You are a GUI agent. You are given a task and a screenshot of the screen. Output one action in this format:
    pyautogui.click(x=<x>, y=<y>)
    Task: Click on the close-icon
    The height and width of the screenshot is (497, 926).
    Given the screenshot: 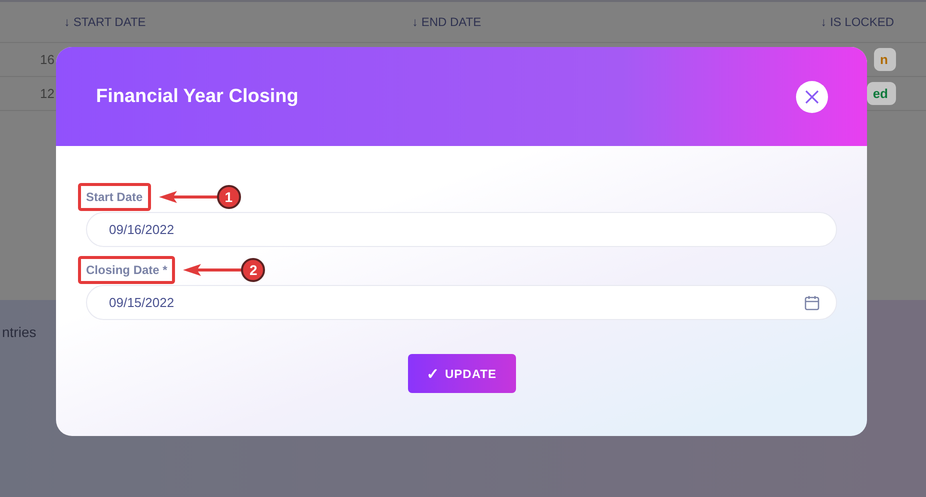 What is the action you would take?
    pyautogui.click(x=812, y=97)
    